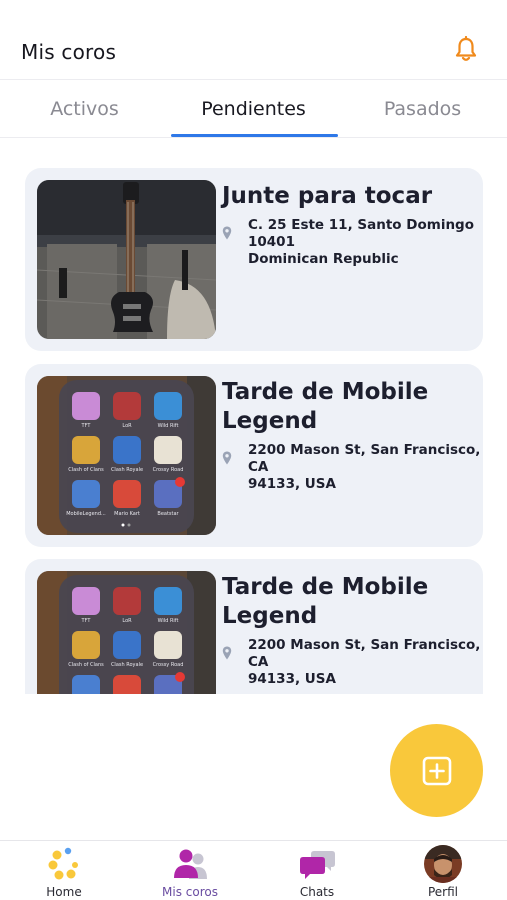 The width and height of the screenshot is (507, 900). I want to click on app-label: Mario Kart, so click(127, 514).